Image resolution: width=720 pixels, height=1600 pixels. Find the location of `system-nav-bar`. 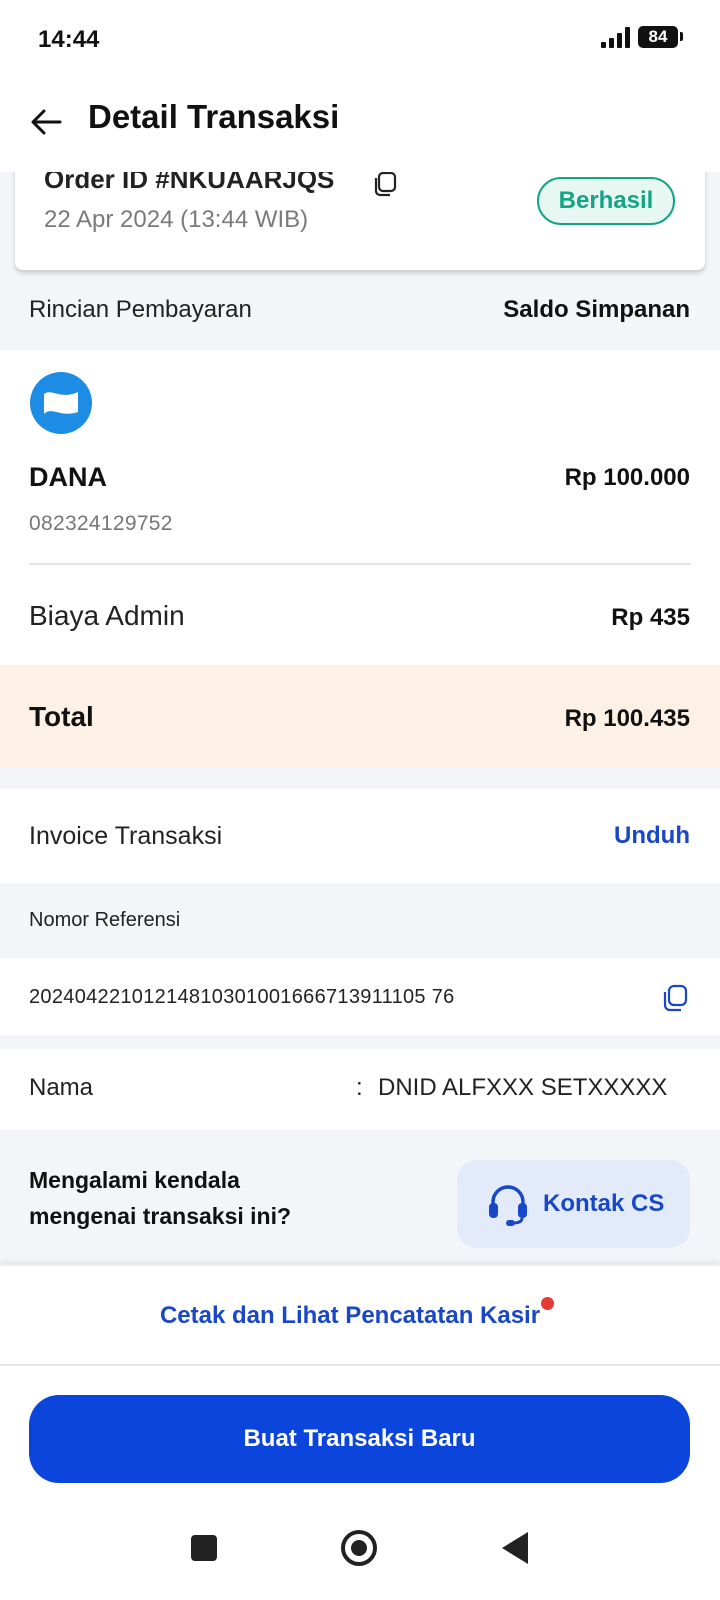

system-nav-bar is located at coordinates (360, 1553).